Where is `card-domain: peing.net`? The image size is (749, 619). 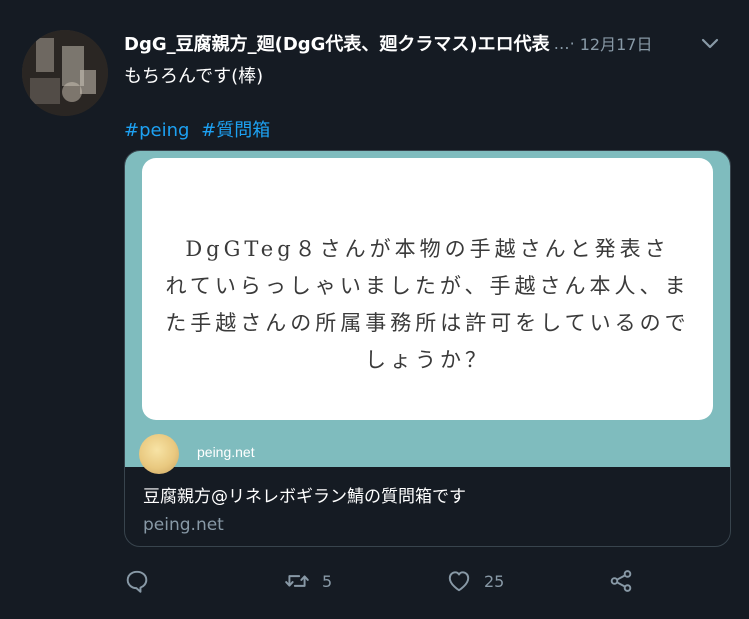
card-domain: peing.net is located at coordinates (183, 525).